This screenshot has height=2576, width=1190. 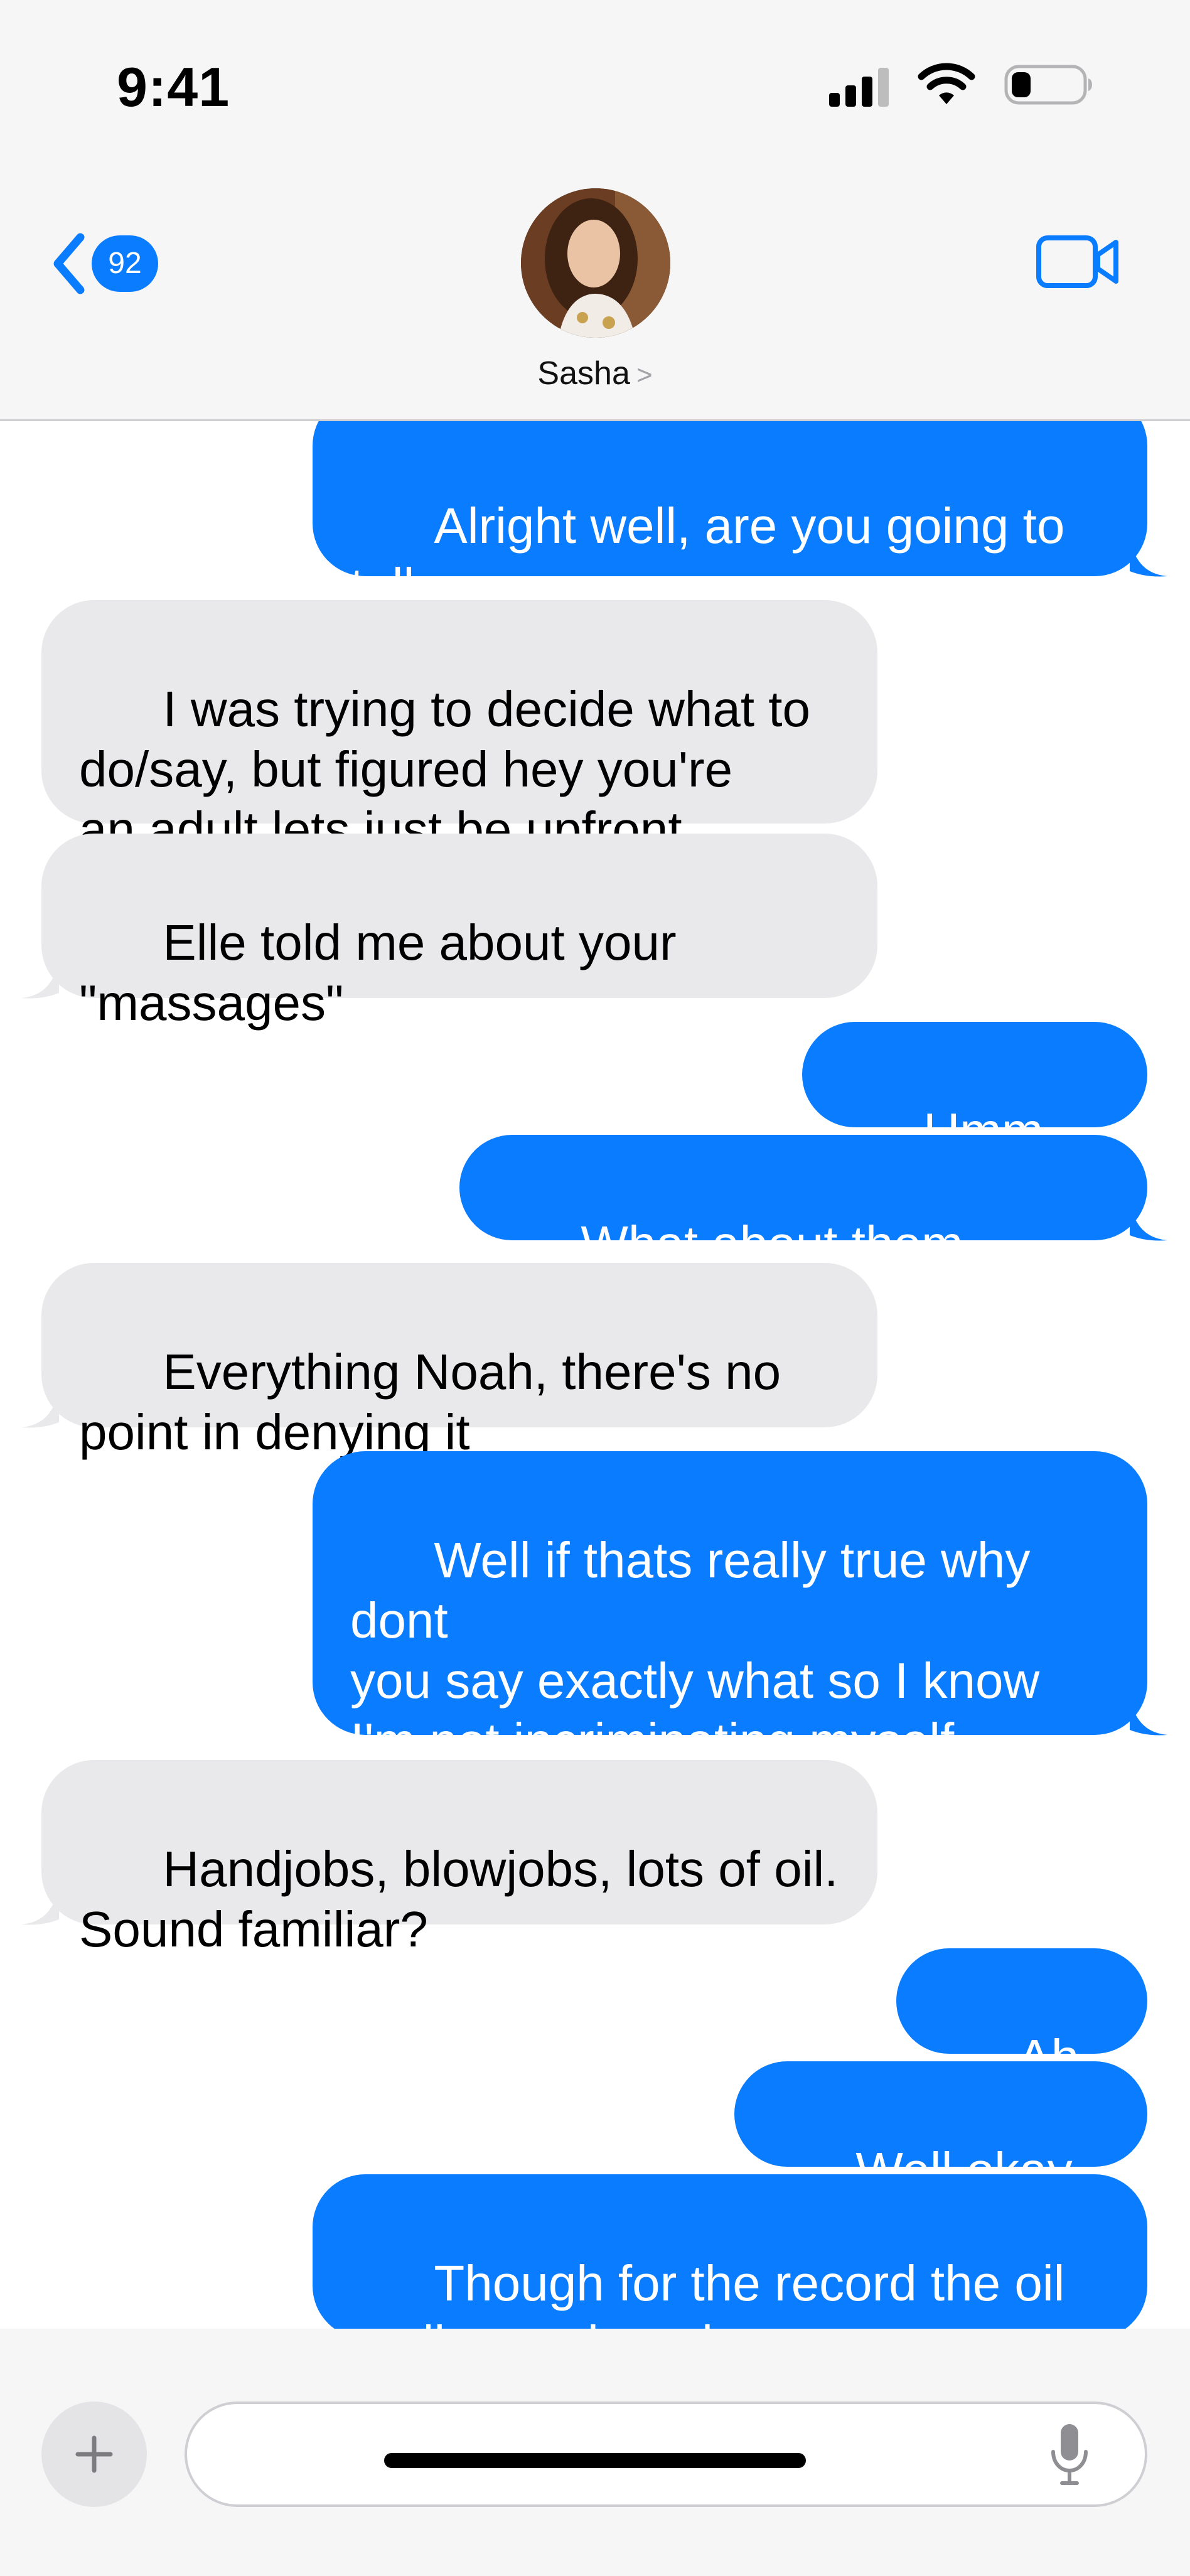 I want to click on contact-photo, so click(x=595, y=263).